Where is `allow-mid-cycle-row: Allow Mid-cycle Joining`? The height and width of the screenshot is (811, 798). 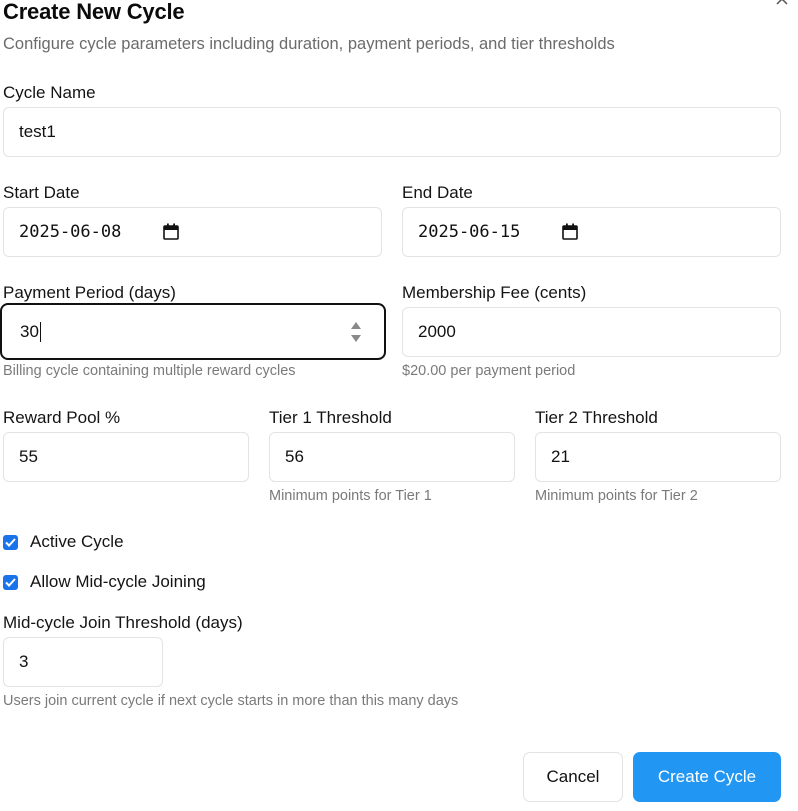
allow-mid-cycle-row: Allow Mid-cycle Joining is located at coordinates (104, 582).